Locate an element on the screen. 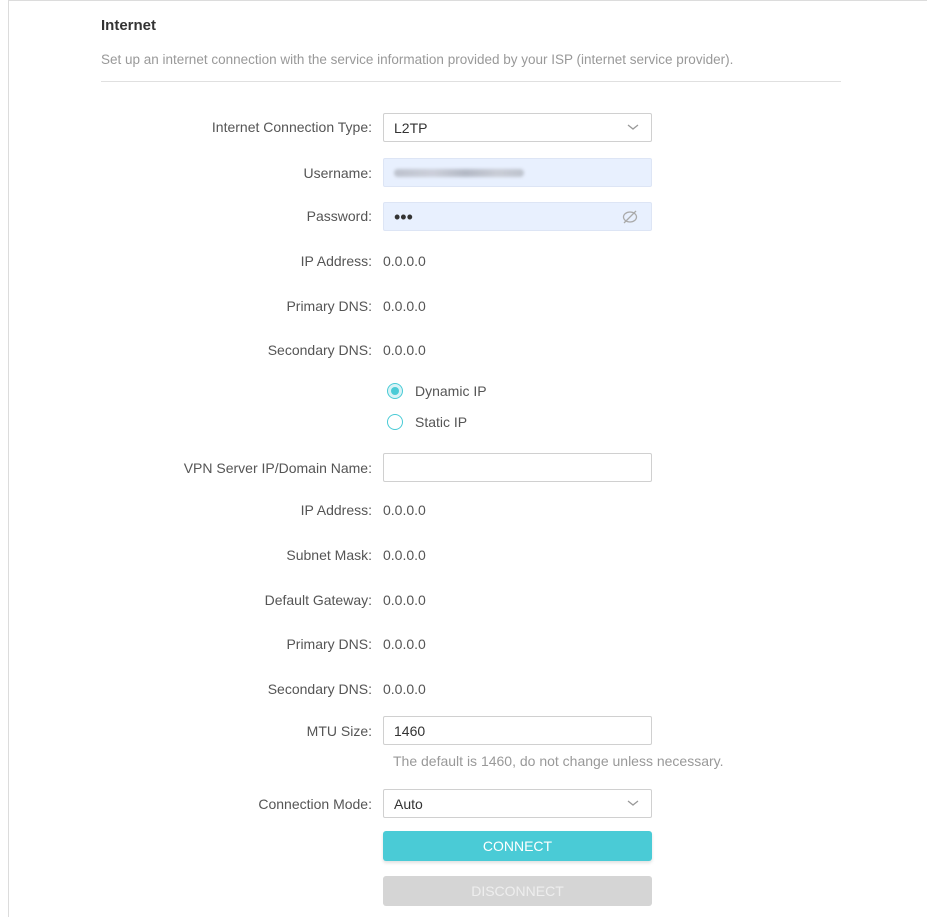 This screenshot has height=917, width=927. vpn-secondary-dns-value: 0.0.0.0 is located at coordinates (404, 689).